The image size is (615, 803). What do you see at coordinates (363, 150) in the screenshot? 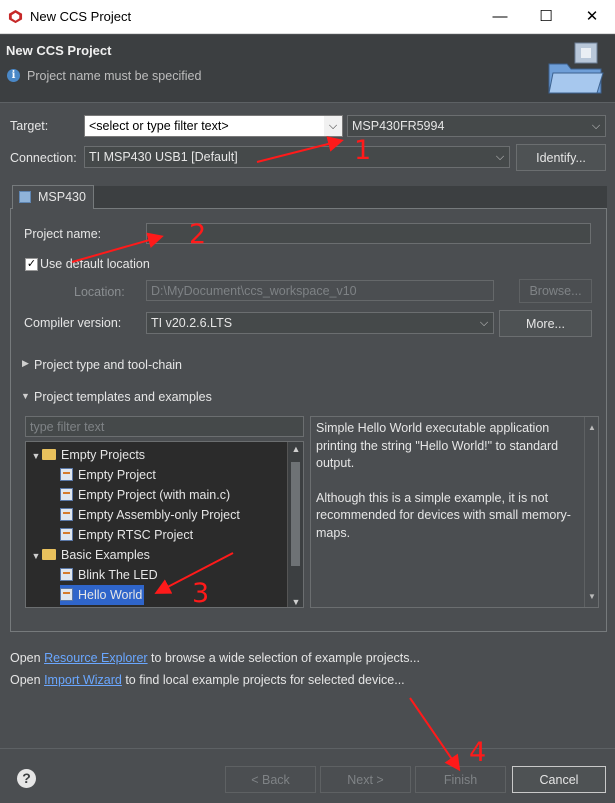
I see `annotation-number-1: 1` at bounding box center [363, 150].